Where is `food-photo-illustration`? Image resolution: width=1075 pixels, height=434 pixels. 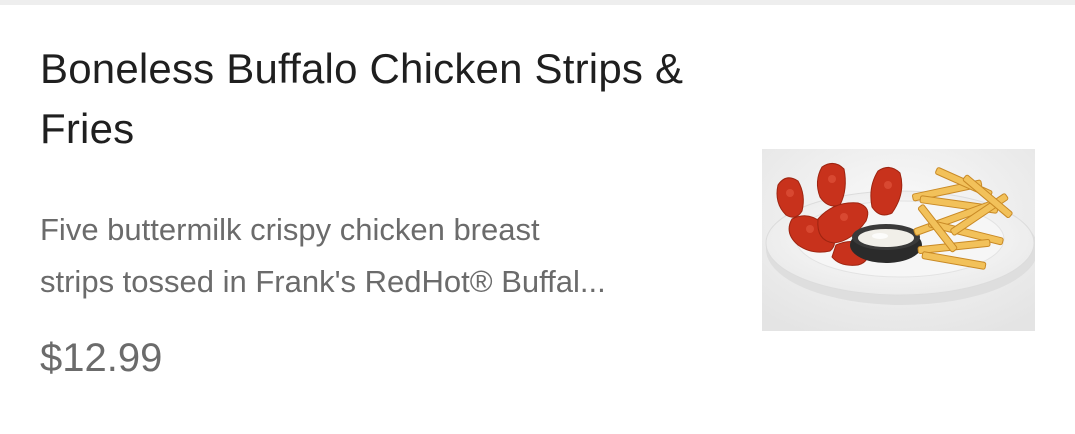
food-photo-illustration is located at coordinates (898, 240).